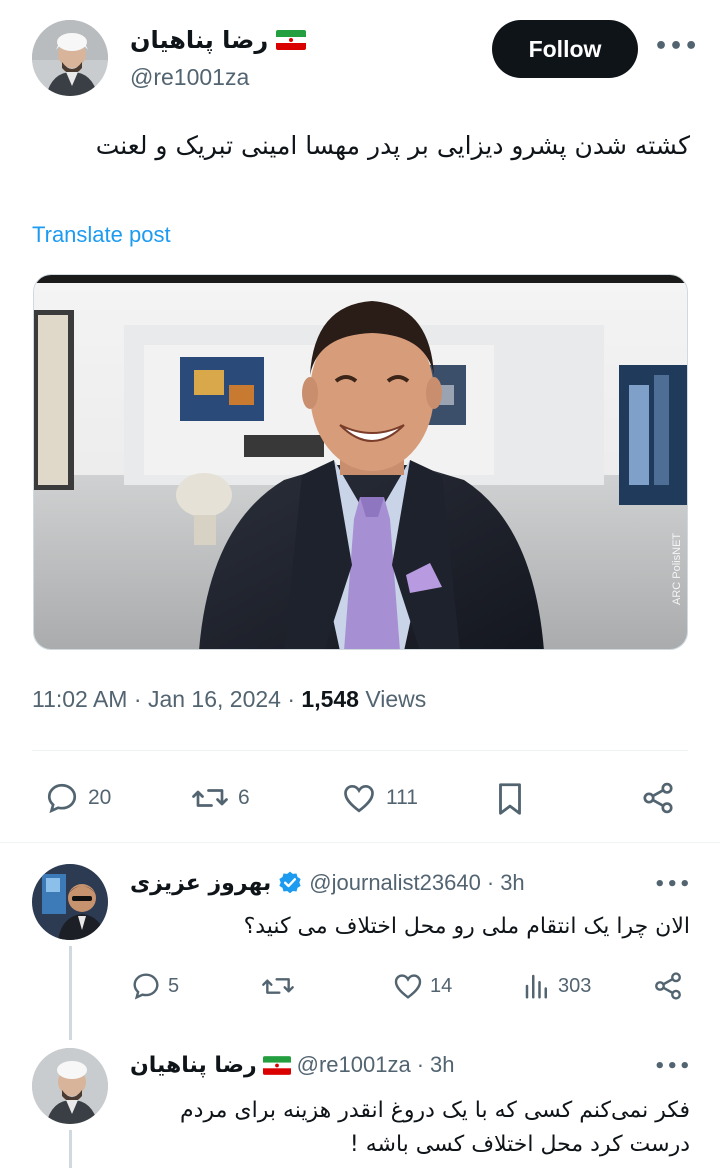 The image size is (720, 1168). I want to click on reply-1-name-row: بهروز عزیزی @journalist23640 · 3h, so click(327, 883).